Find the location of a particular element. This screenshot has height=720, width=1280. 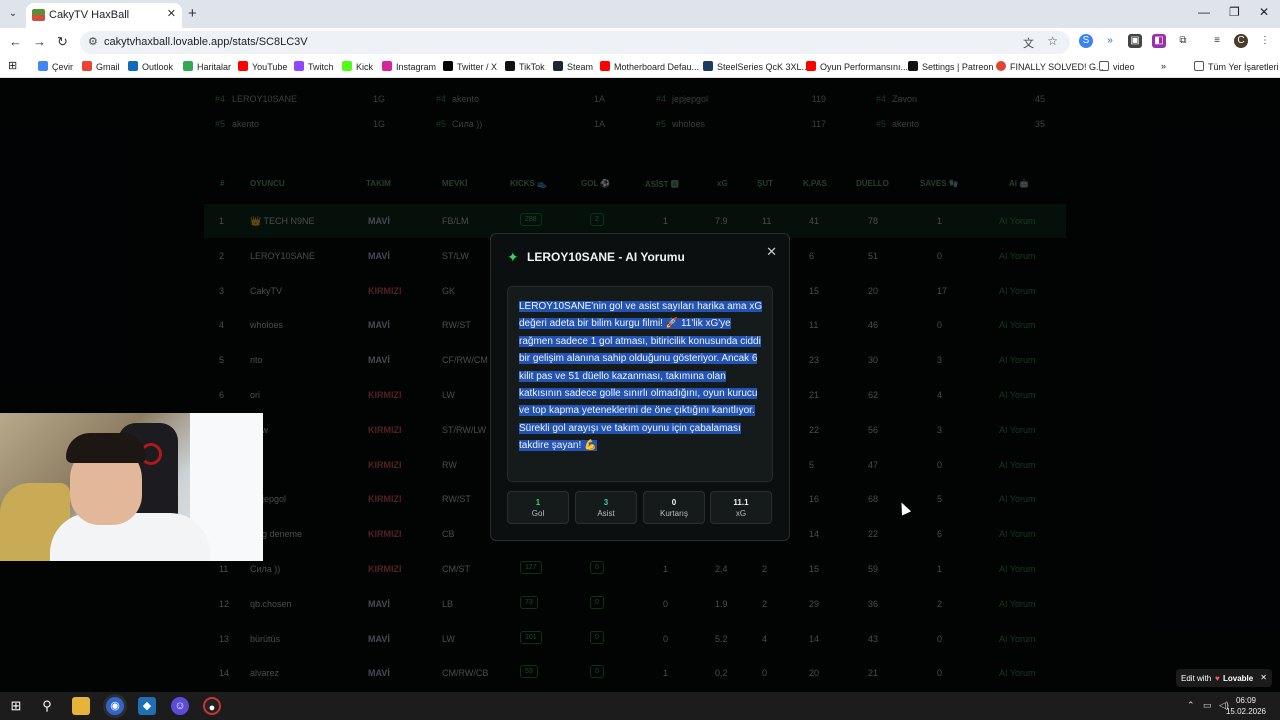

bookmark-item: Kick is located at coordinates (357, 66).